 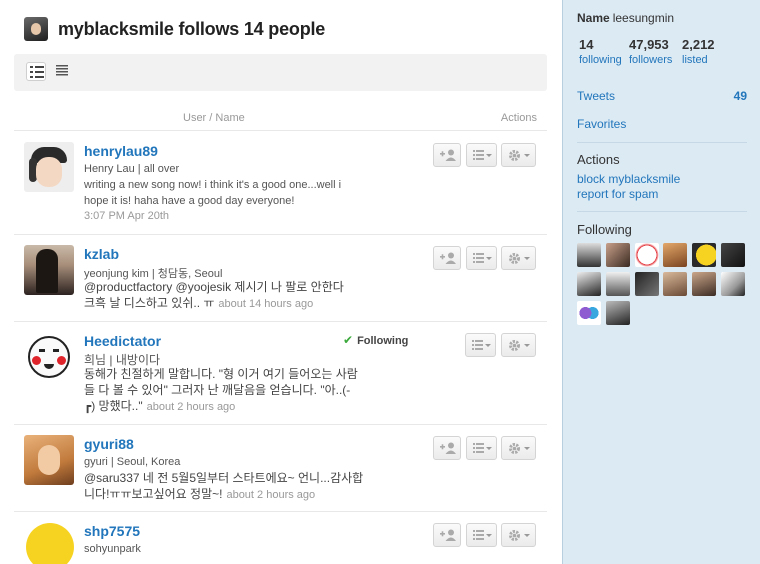 I want to click on sidebar-profile-name: Name leesungmin, so click(x=625, y=18).